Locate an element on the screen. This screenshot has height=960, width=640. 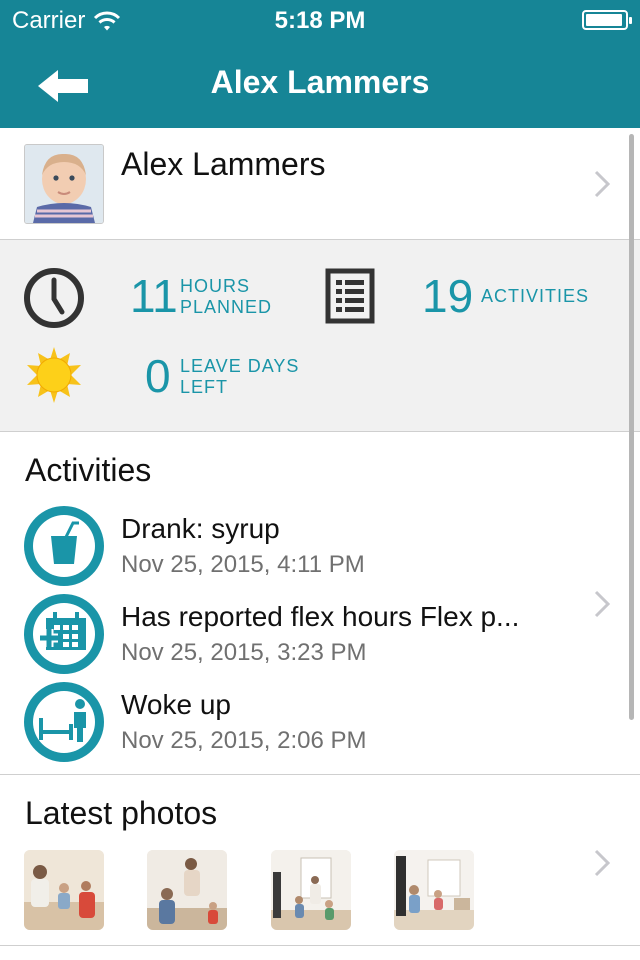
profile-row: Alex Lammers is located at coordinates (320, 184).